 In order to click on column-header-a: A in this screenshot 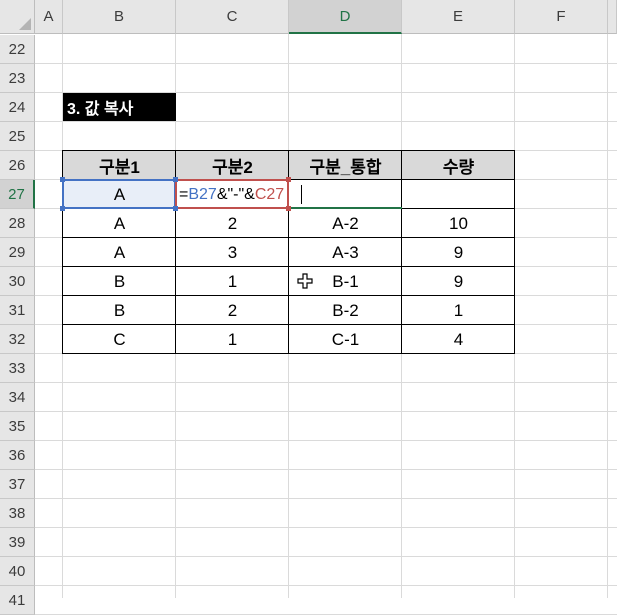, I will do `click(49, 17)`.